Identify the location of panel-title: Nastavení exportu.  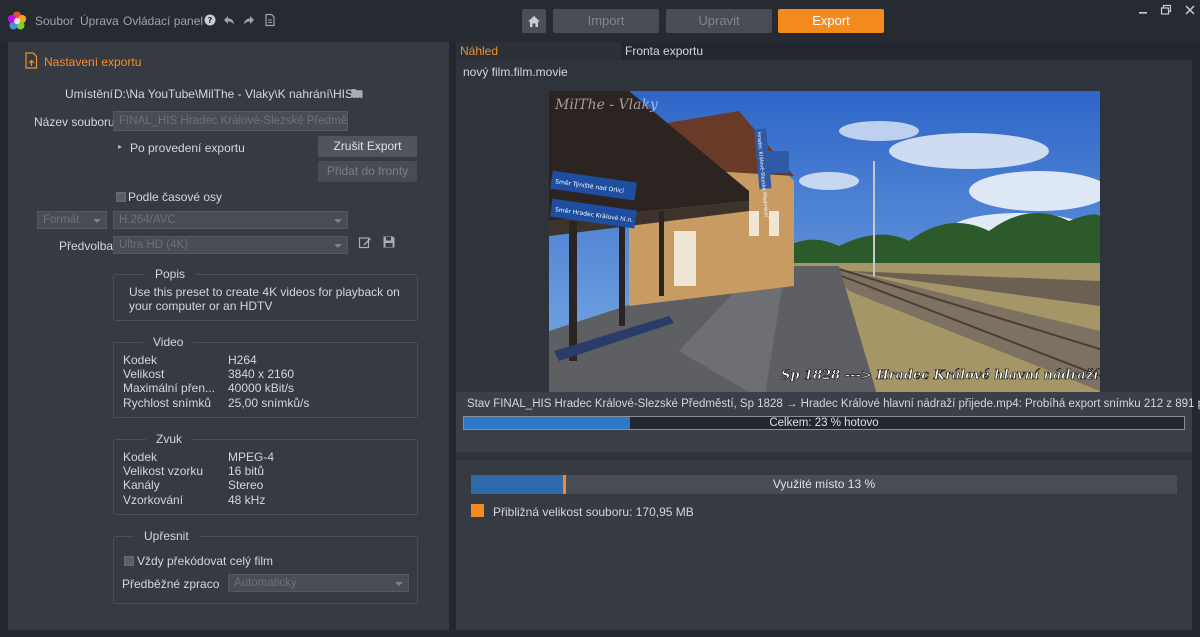
(93, 62).